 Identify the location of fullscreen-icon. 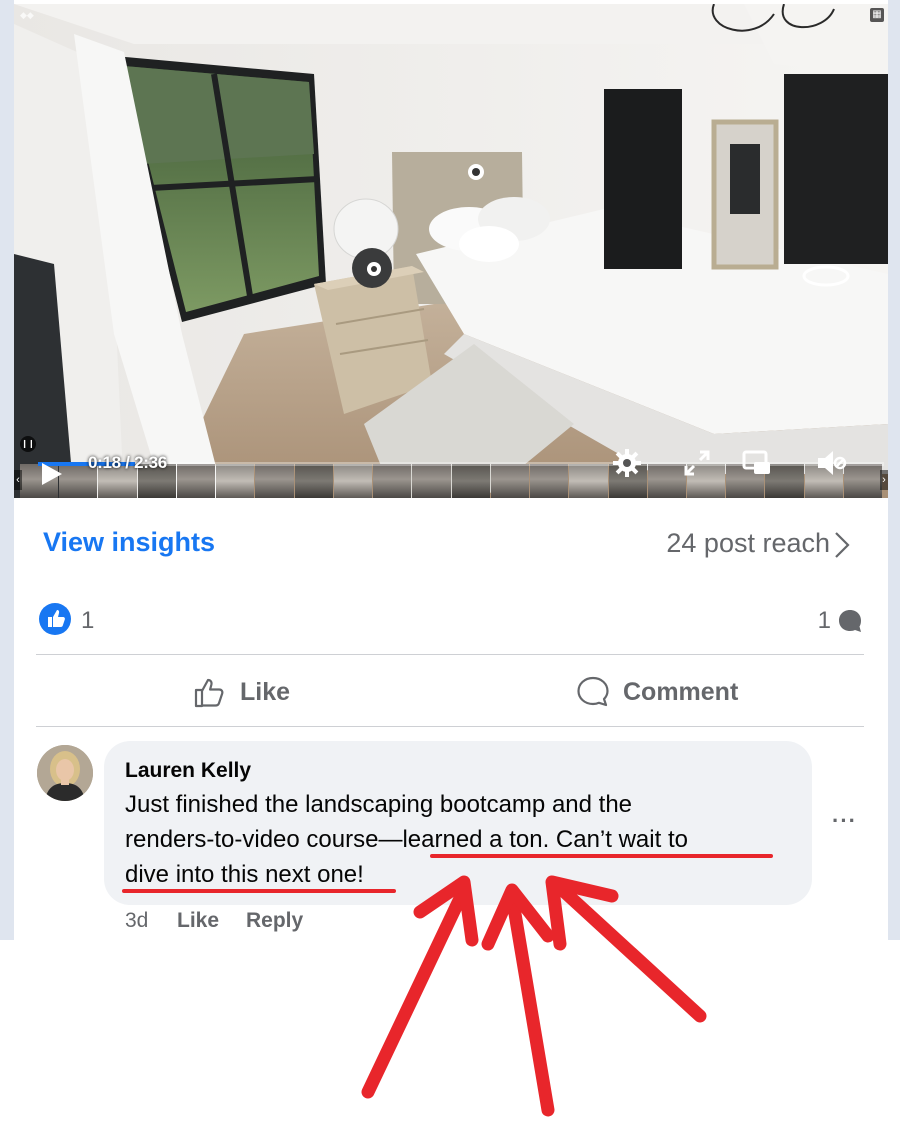
(697, 463).